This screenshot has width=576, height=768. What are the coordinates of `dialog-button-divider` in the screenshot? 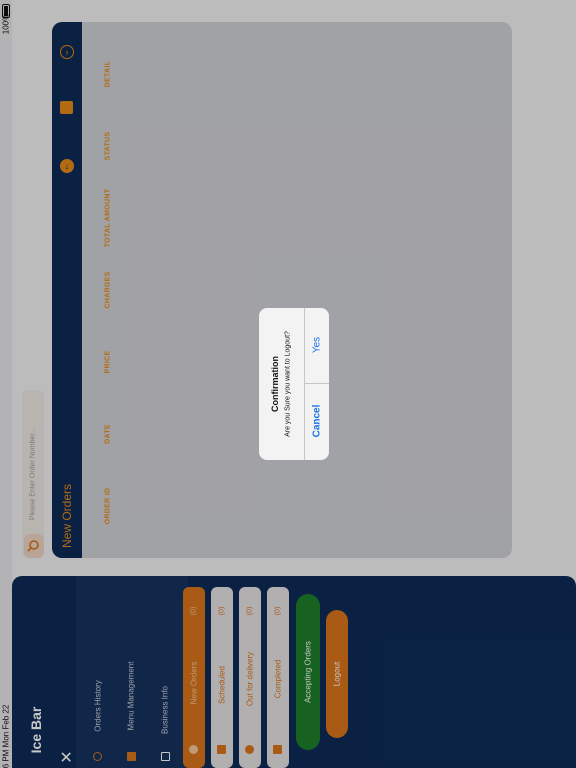 It's located at (316, 383).